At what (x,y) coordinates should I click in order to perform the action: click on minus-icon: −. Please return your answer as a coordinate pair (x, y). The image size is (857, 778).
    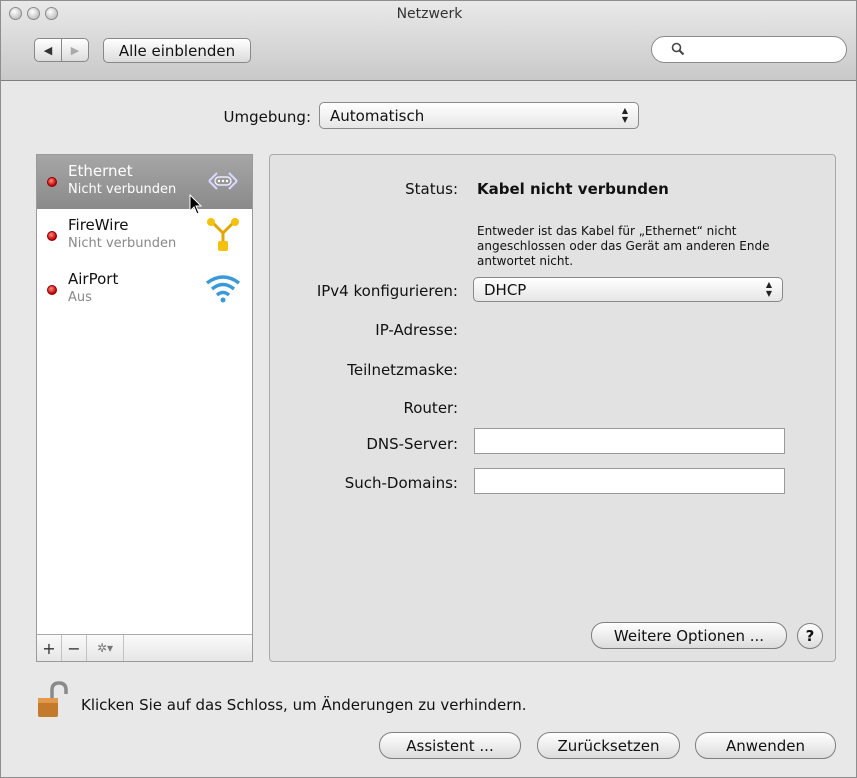
    Looking at the image, I should click on (74, 648).